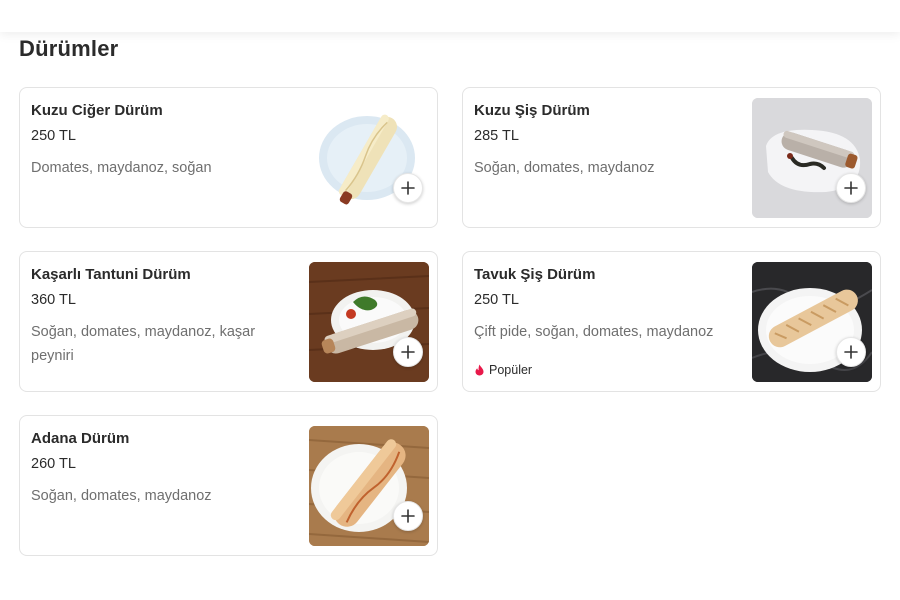 This screenshot has width=900, height=600. What do you see at coordinates (143, 344) in the screenshot?
I see `product-description: Soğan, domates, maydanoz, kaşar peyniri` at bounding box center [143, 344].